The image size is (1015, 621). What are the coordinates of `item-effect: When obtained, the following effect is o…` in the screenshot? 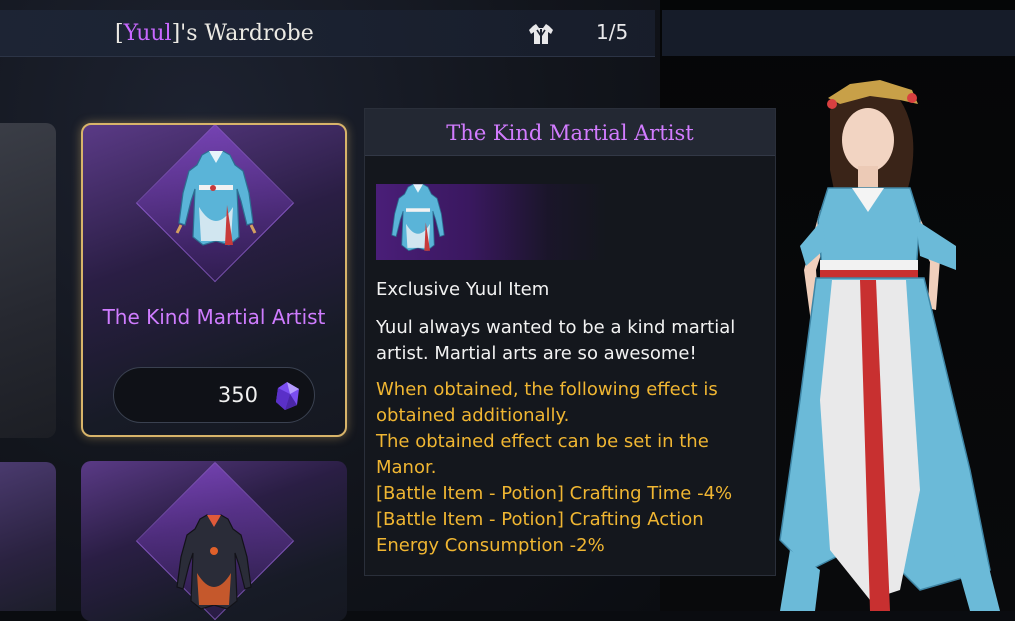 It's located at (554, 467).